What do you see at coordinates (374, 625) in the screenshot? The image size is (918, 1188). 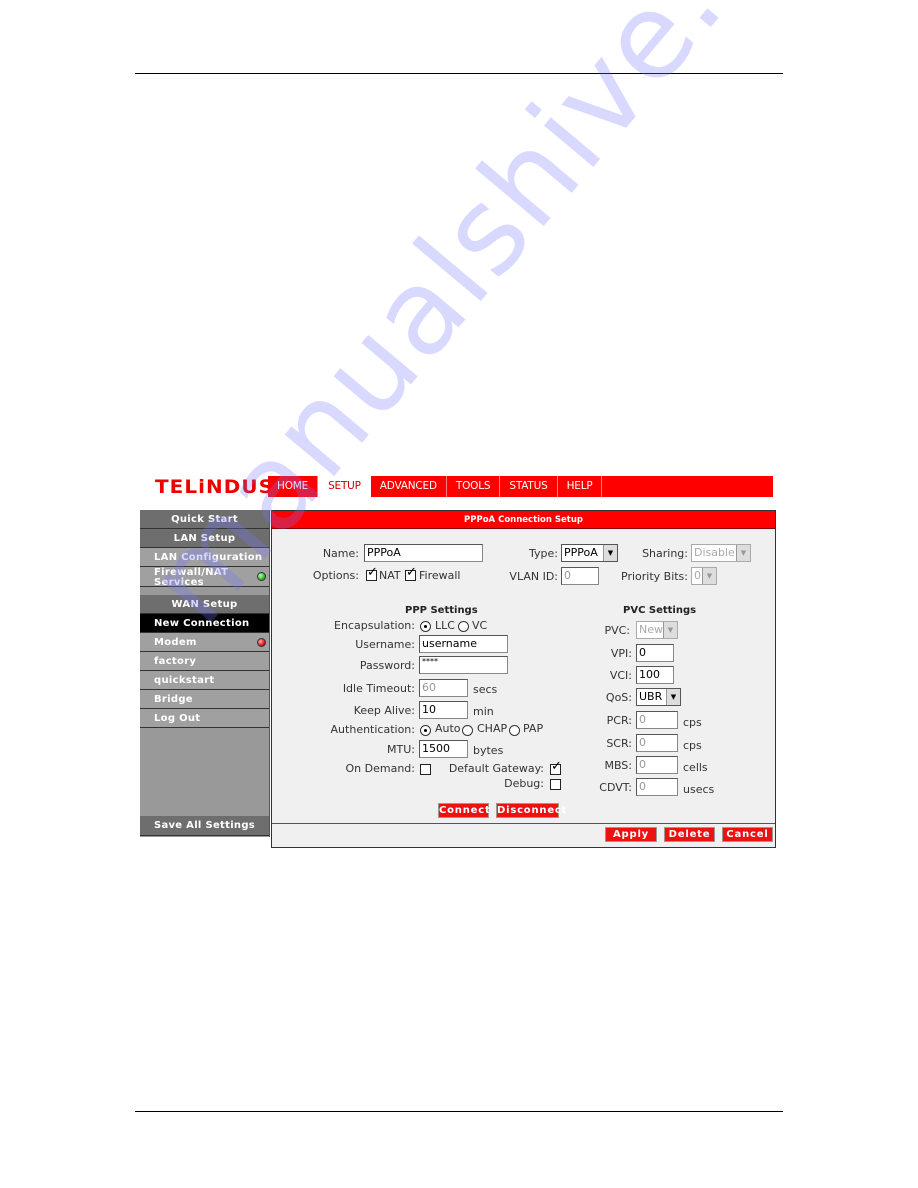 I see `encapsulation-label: Encapsulation:` at bounding box center [374, 625].